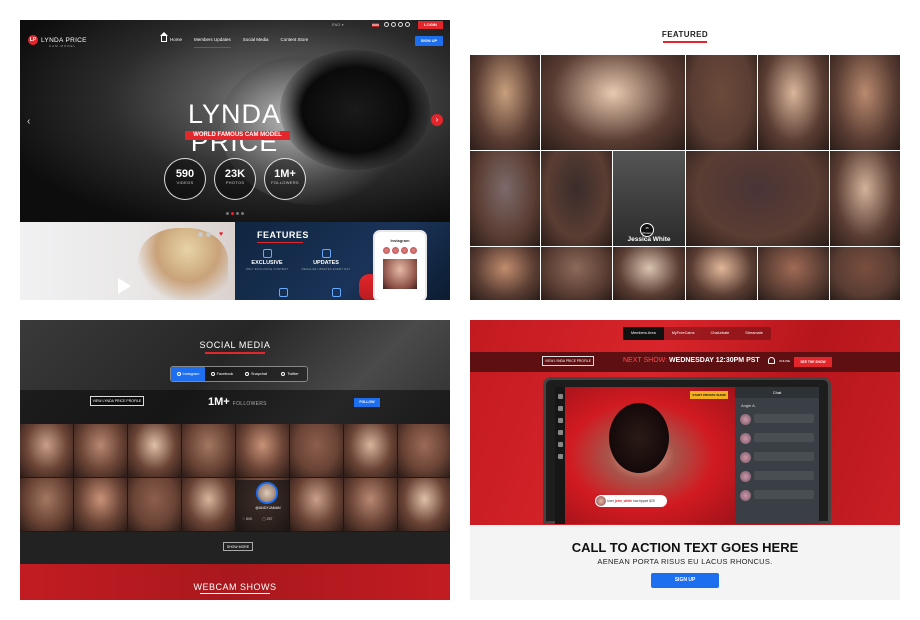 This screenshot has width=920, height=620. I want to click on feature-updates: UPDATES REGULAR UPDATES EVERY DAY, so click(326, 260).